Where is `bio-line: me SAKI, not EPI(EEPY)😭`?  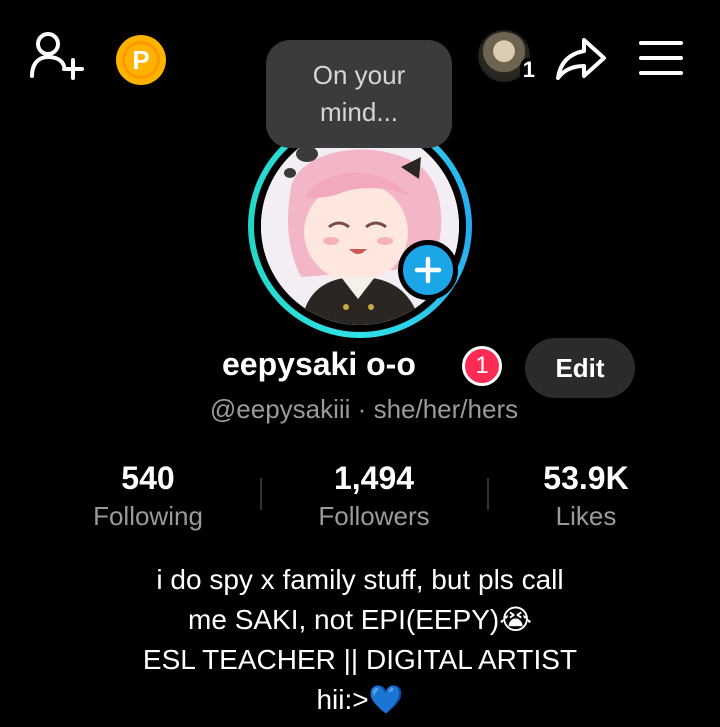 bio-line: me SAKI, not EPI(EEPY)😭 is located at coordinates (360, 619).